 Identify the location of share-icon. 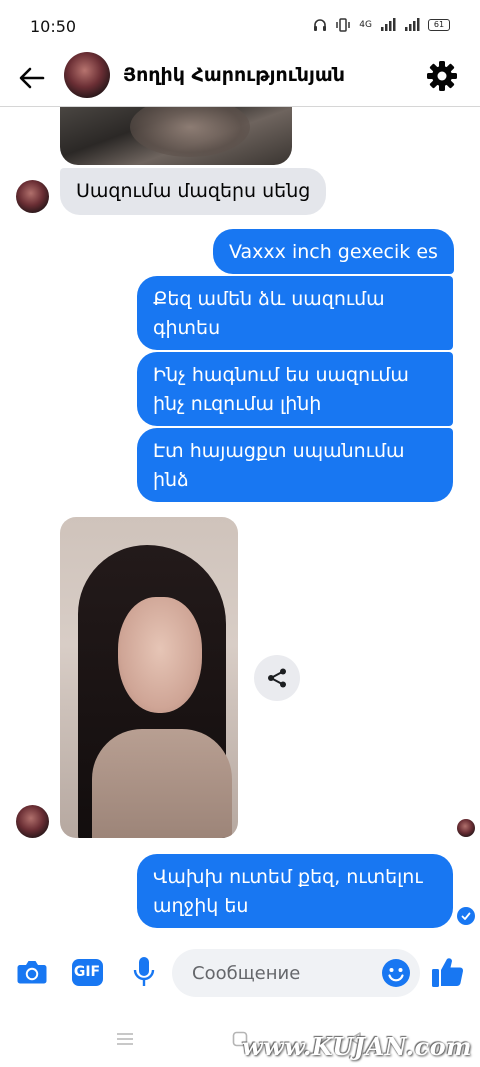
(277, 678).